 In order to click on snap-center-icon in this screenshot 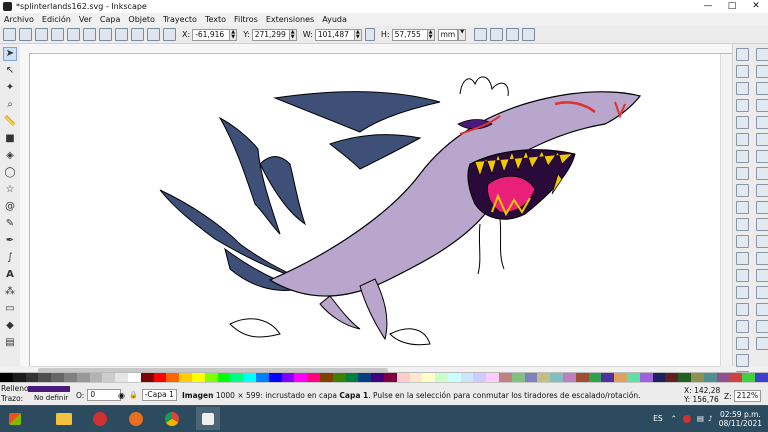, I will do `click(762, 139)`.